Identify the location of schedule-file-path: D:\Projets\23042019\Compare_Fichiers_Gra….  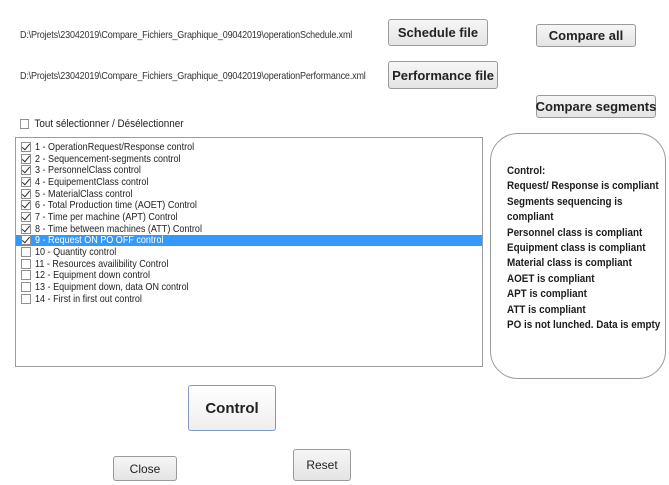
(186, 35).